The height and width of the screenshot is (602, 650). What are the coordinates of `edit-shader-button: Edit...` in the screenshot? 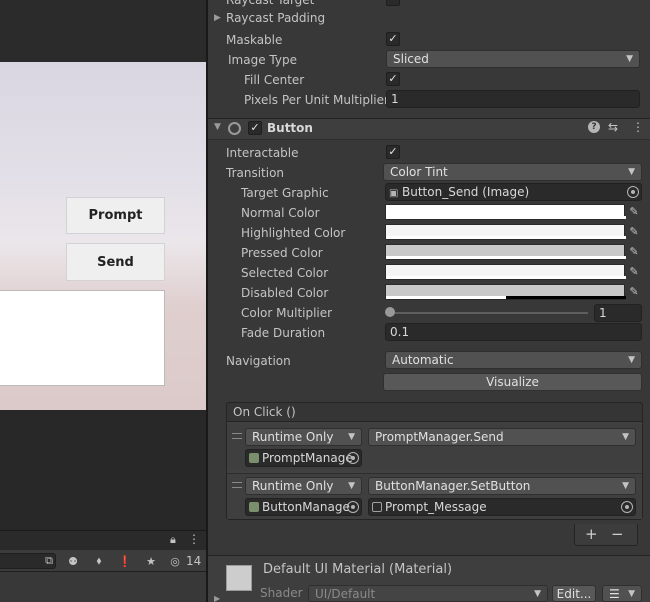 It's located at (574, 593).